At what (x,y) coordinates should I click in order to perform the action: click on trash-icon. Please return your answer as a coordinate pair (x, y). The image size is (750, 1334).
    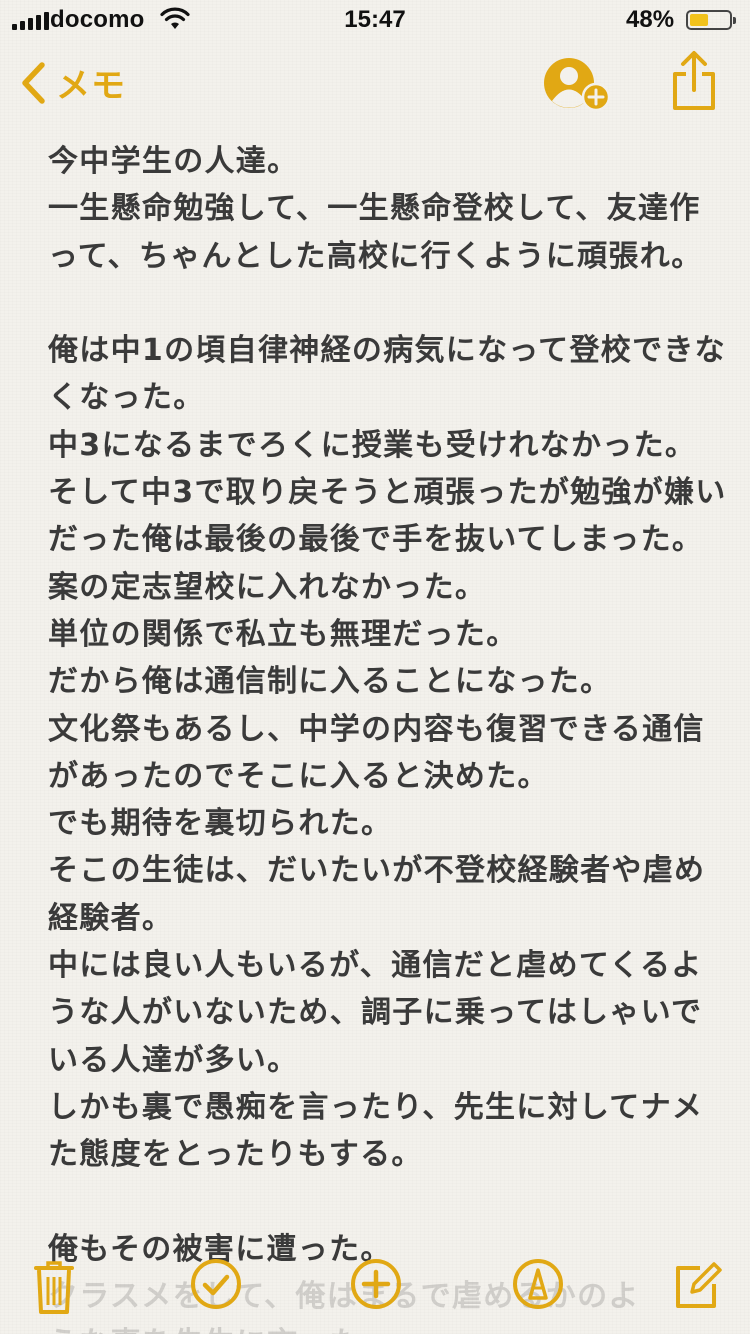
    Looking at the image, I should click on (54, 1287).